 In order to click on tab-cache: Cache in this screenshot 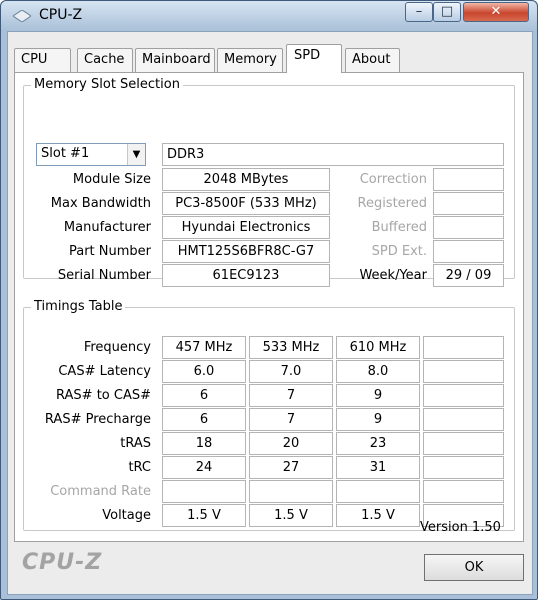, I will do `click(105, 60)`.